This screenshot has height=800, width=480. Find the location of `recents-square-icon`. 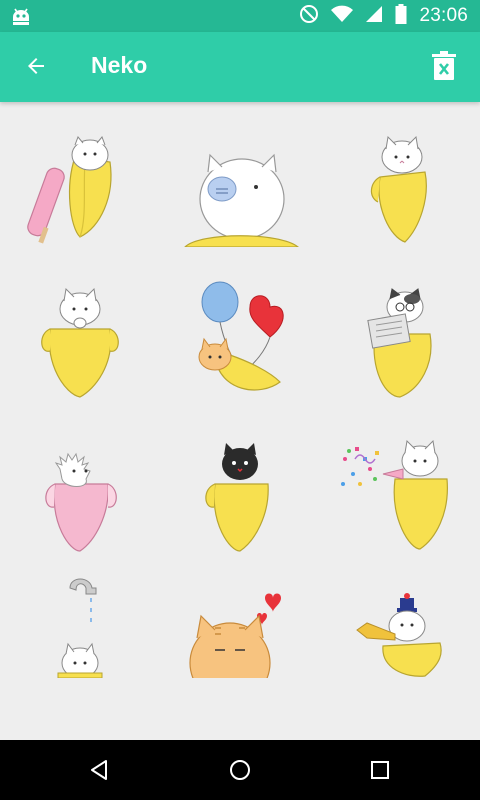

recents-square-icon is located at coordinates (380, 770).